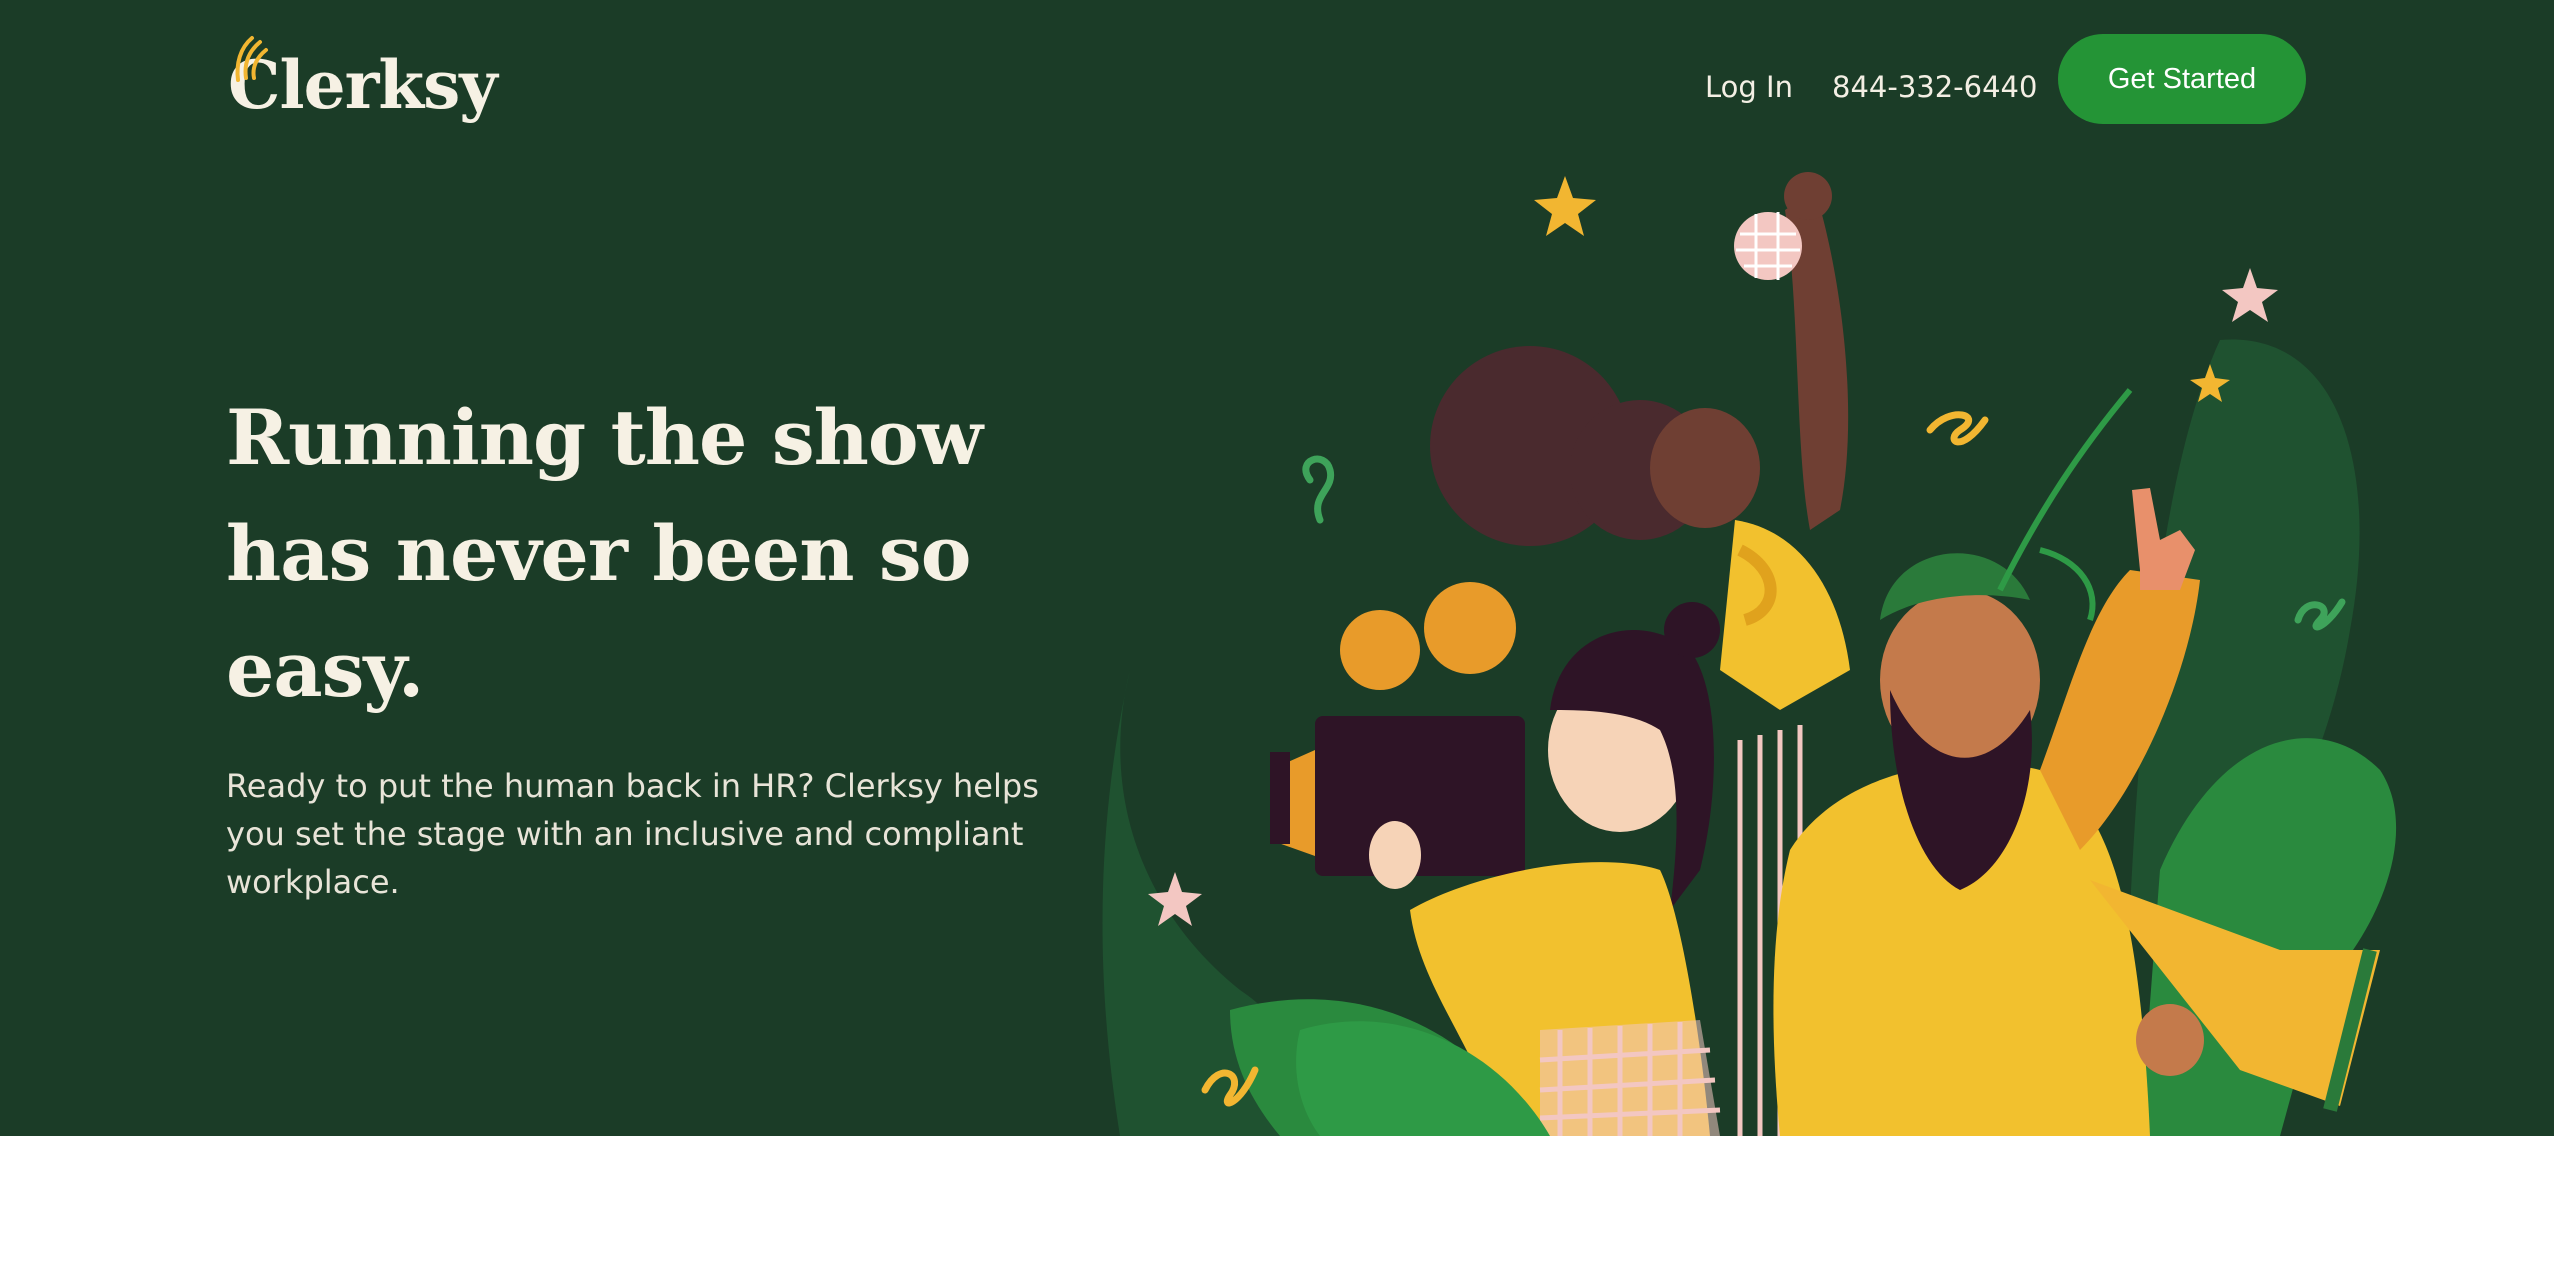 The image size is (2554, 1281). I want to click on yellow-top, so click(1785, 615).